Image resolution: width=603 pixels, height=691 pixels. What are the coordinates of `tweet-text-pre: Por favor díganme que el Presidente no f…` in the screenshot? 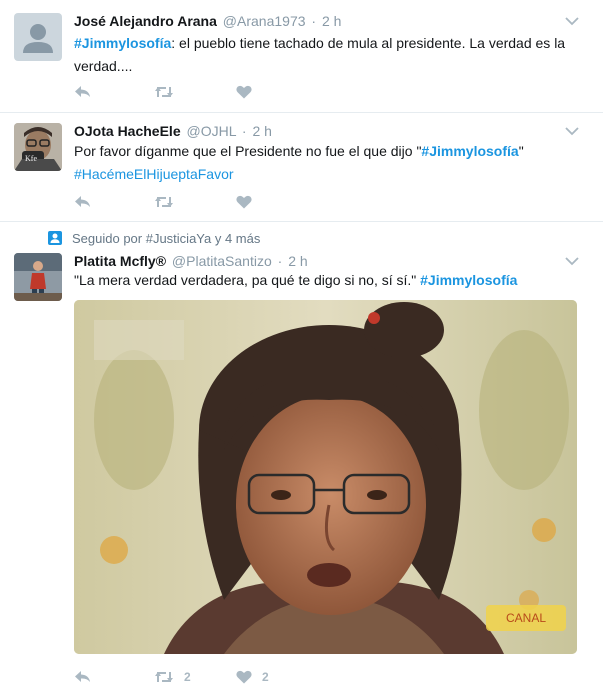 It's located at (248, 151).